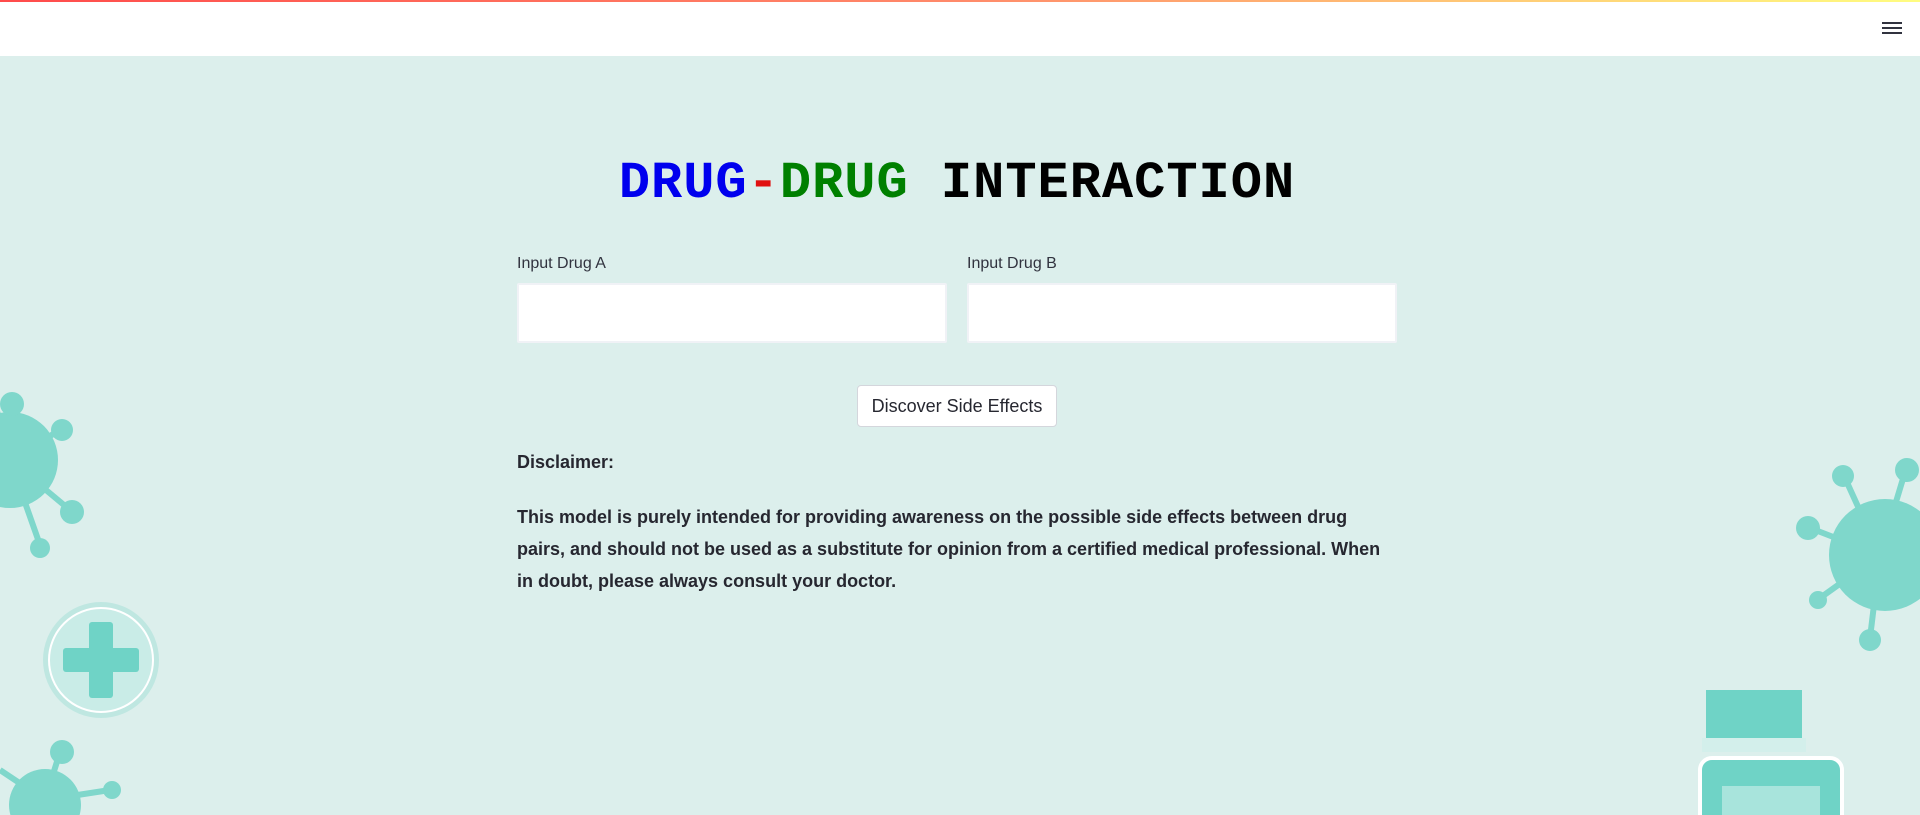  I want to click on drug-a-field: Input Drug A, so click(732, 298).